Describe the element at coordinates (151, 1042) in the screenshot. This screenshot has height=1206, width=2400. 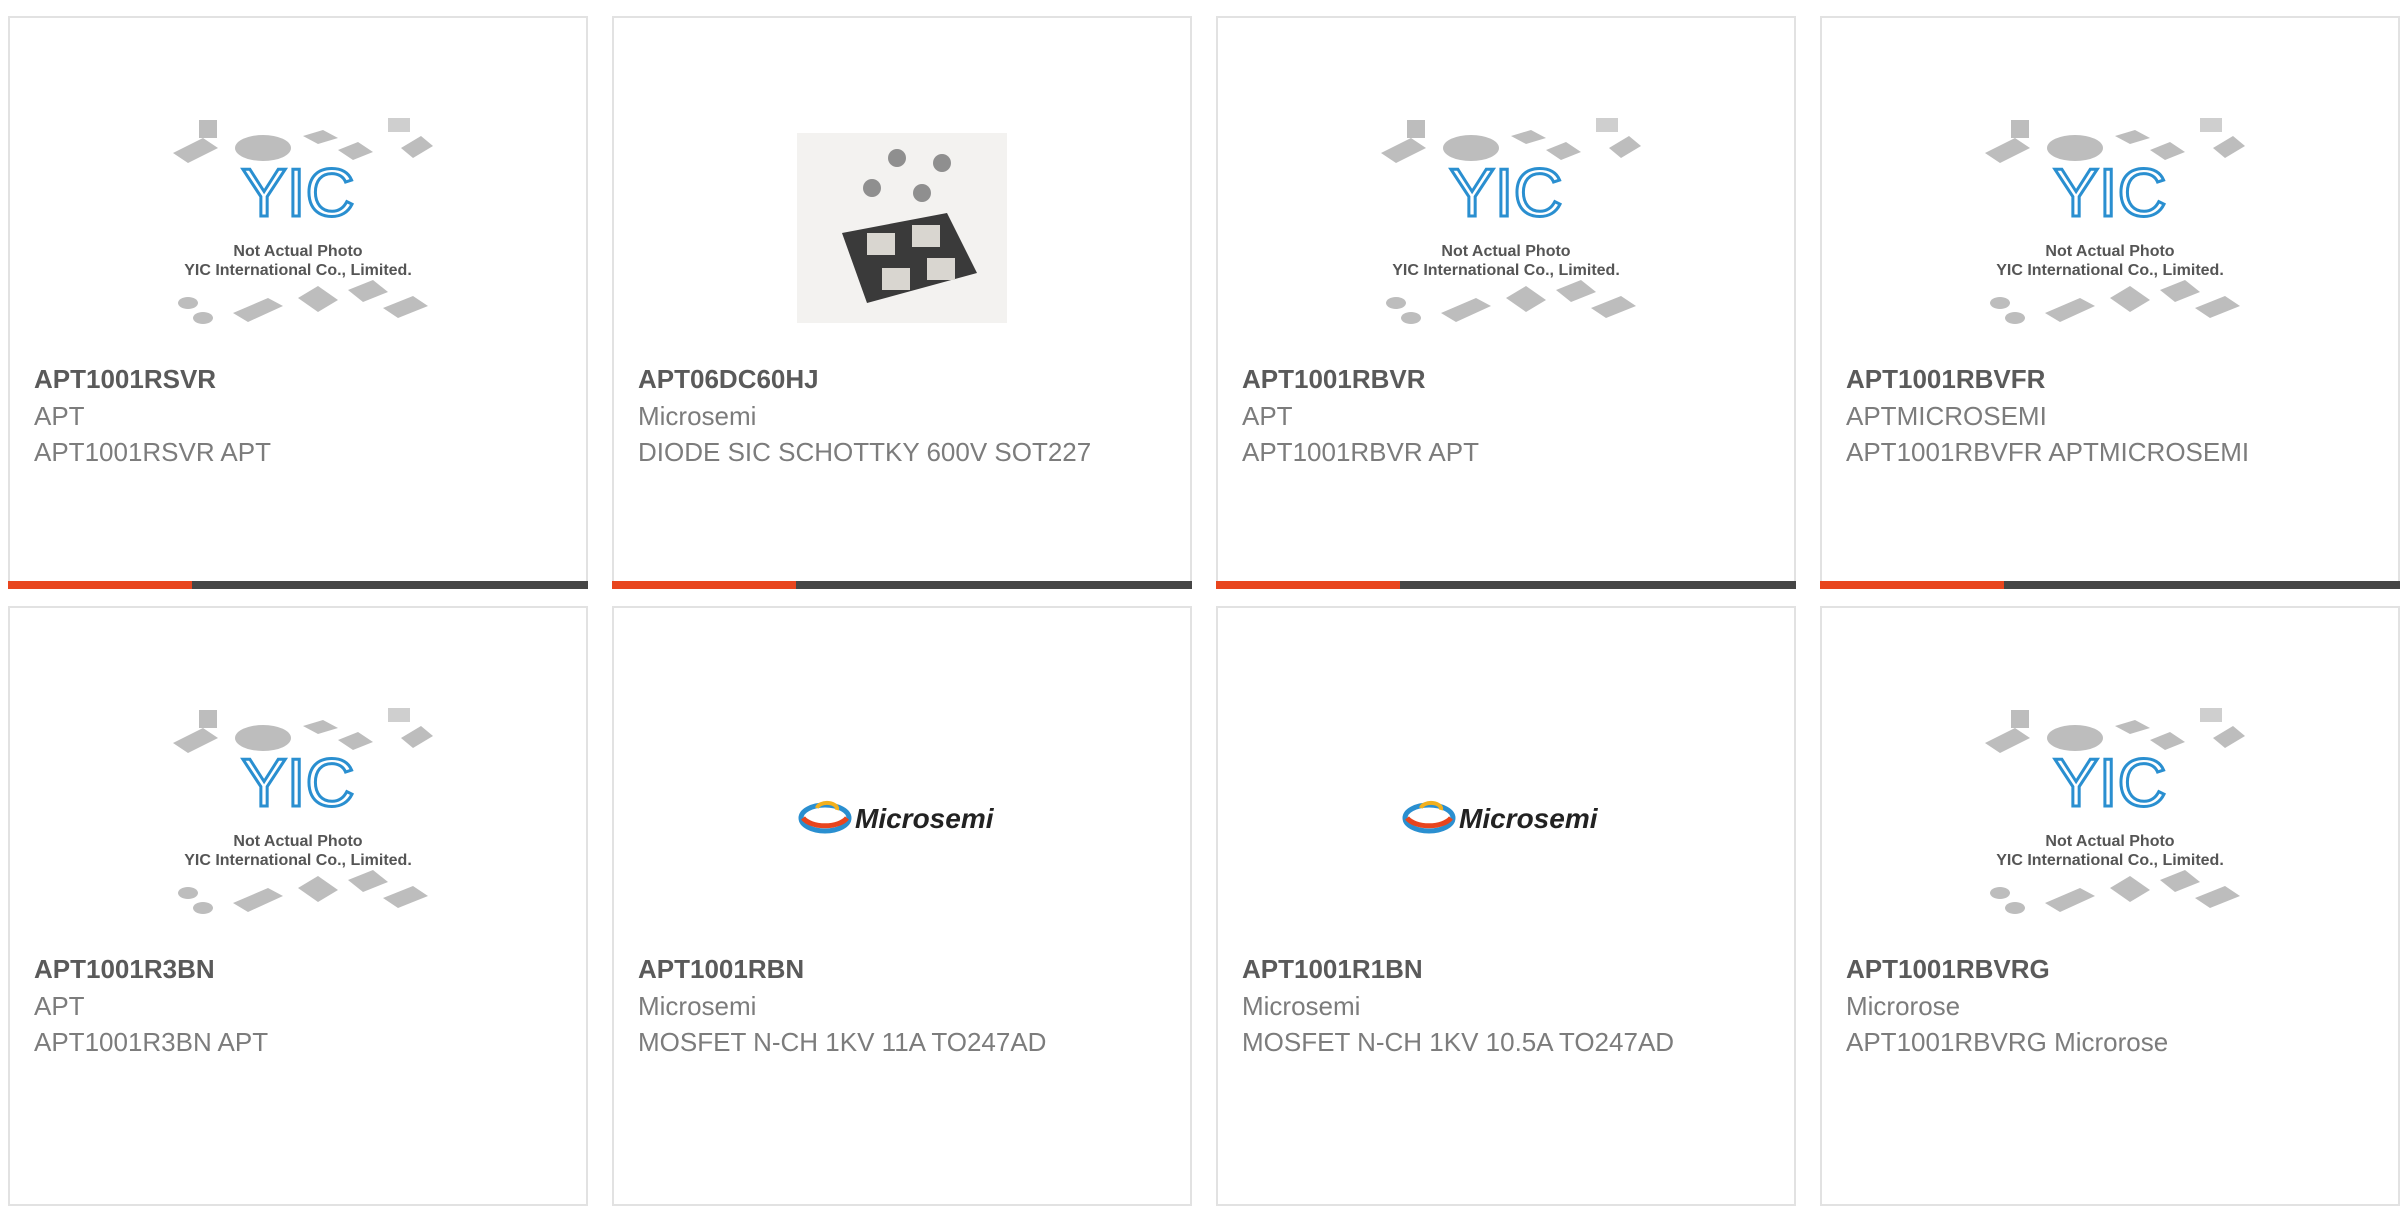
I see `description: APT1001R3BN APT` at that location.